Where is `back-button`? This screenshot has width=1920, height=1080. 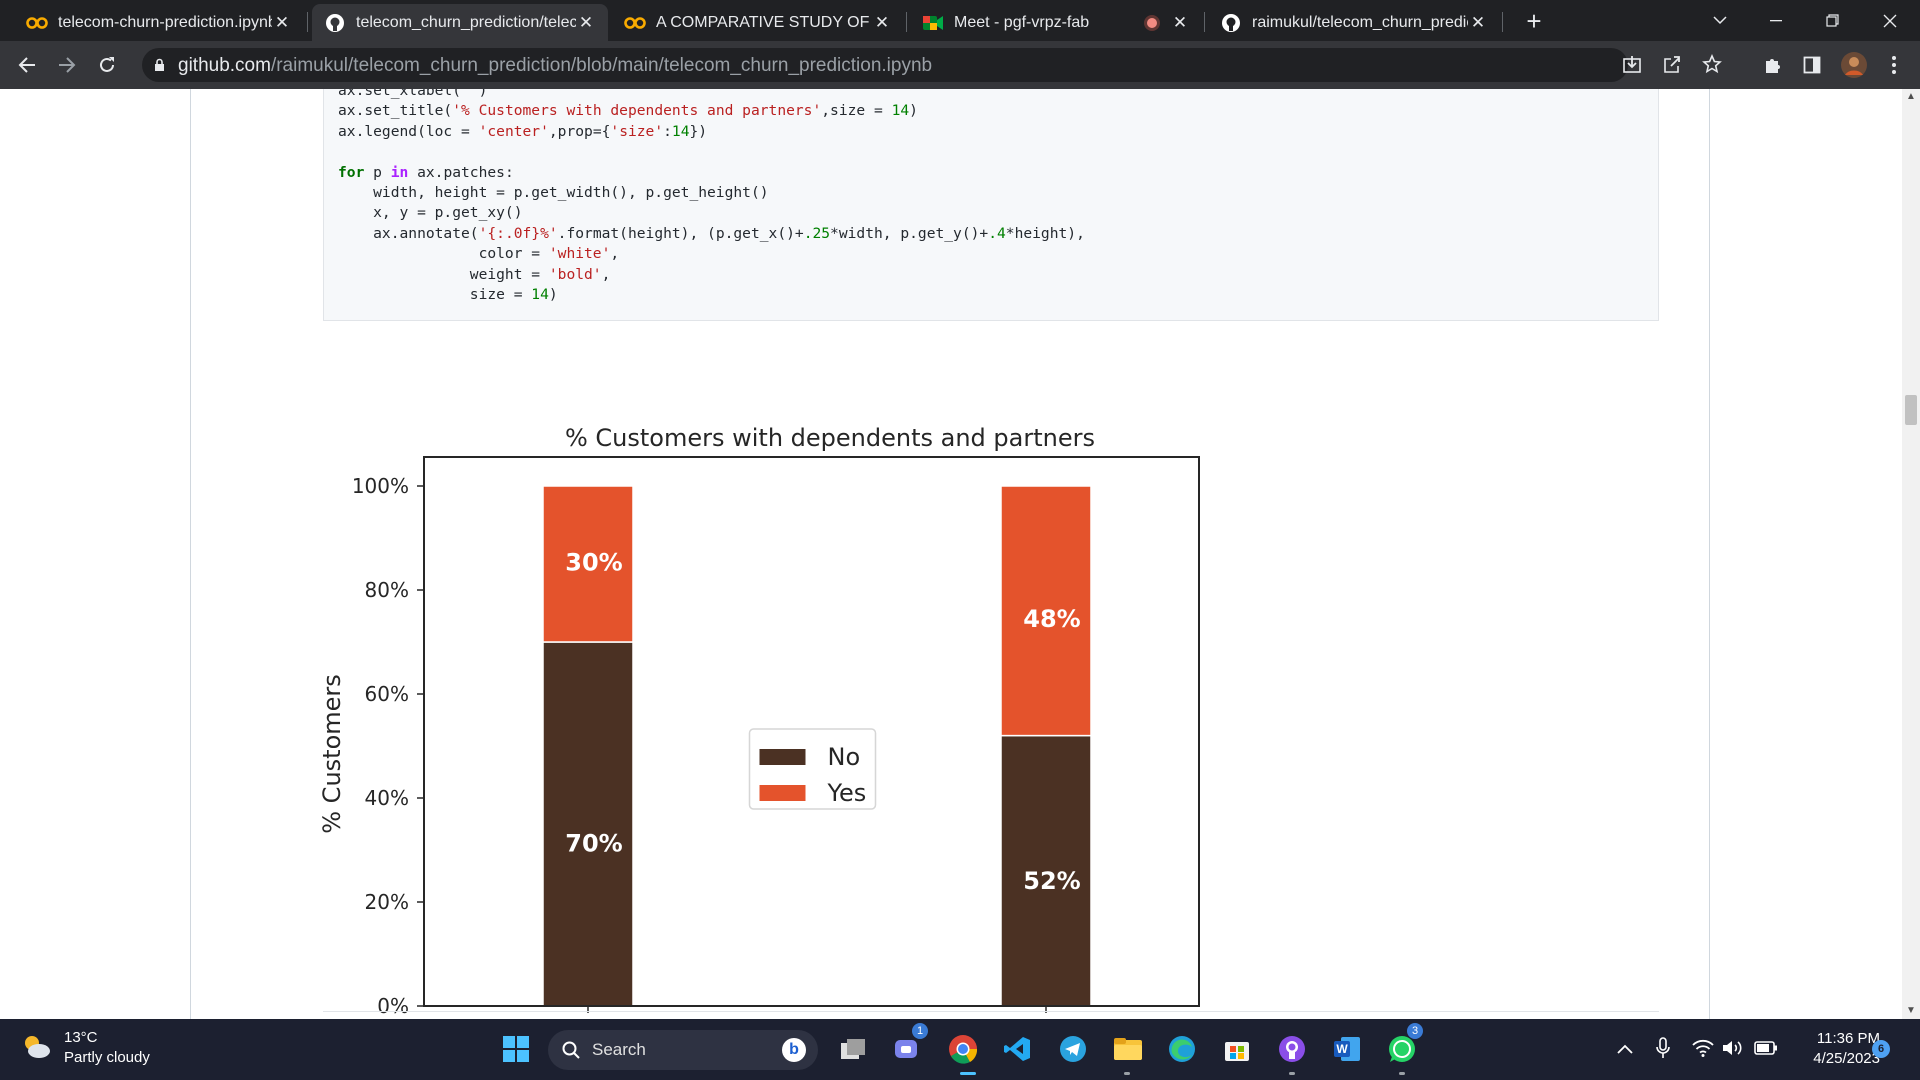
back-button is located at coordinates (27, 65).